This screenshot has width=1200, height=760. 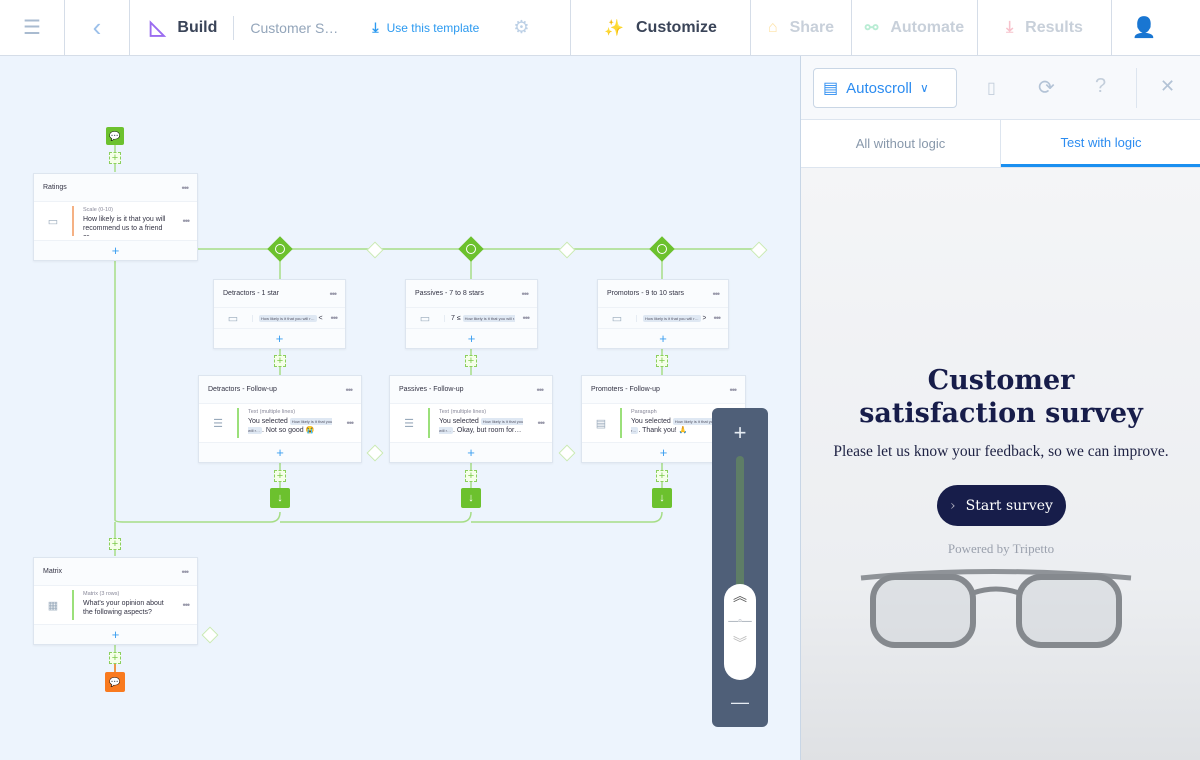 What do you see at coordinates (101, 594) in the screenshot?
I see `block-type: Matrix (3 rows)` at bounding box center [101, 594].